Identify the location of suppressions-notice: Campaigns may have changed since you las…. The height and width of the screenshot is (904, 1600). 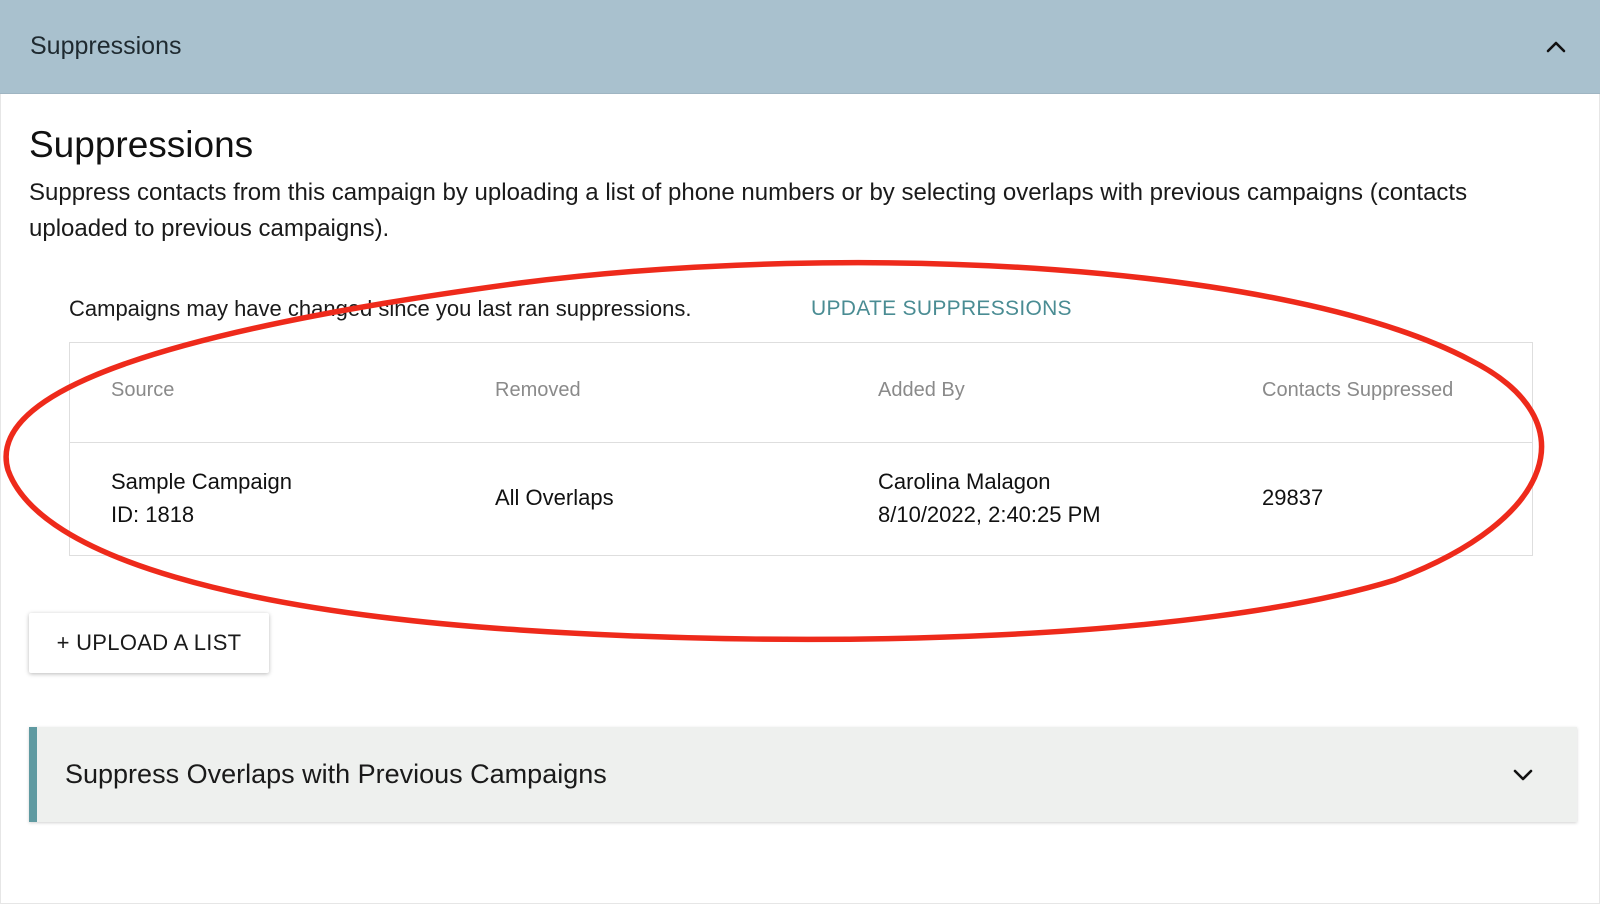
(380, 308).